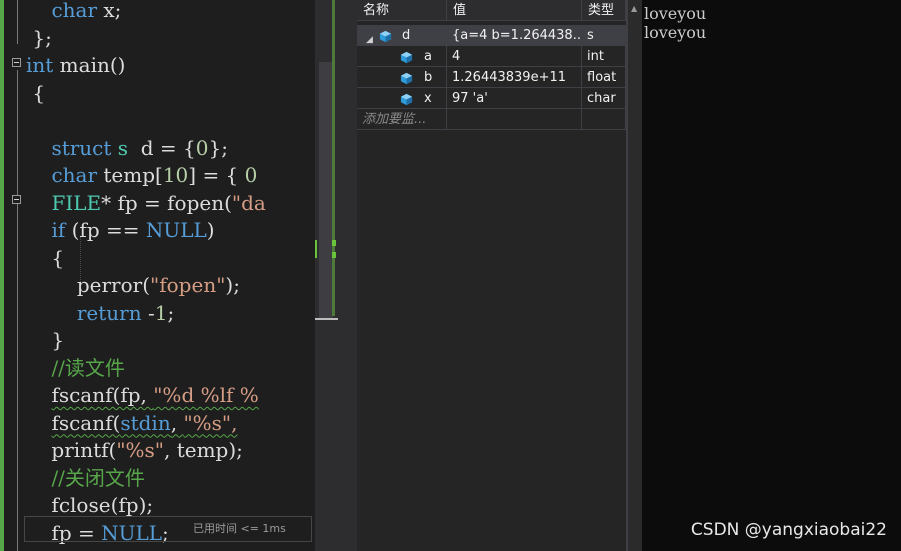 The height and width of the screenshot is (551, 901). What do you see at coordinates (109, 11) in the screenshot?
I see `code-token: x;` at bounding box center [109, 11].